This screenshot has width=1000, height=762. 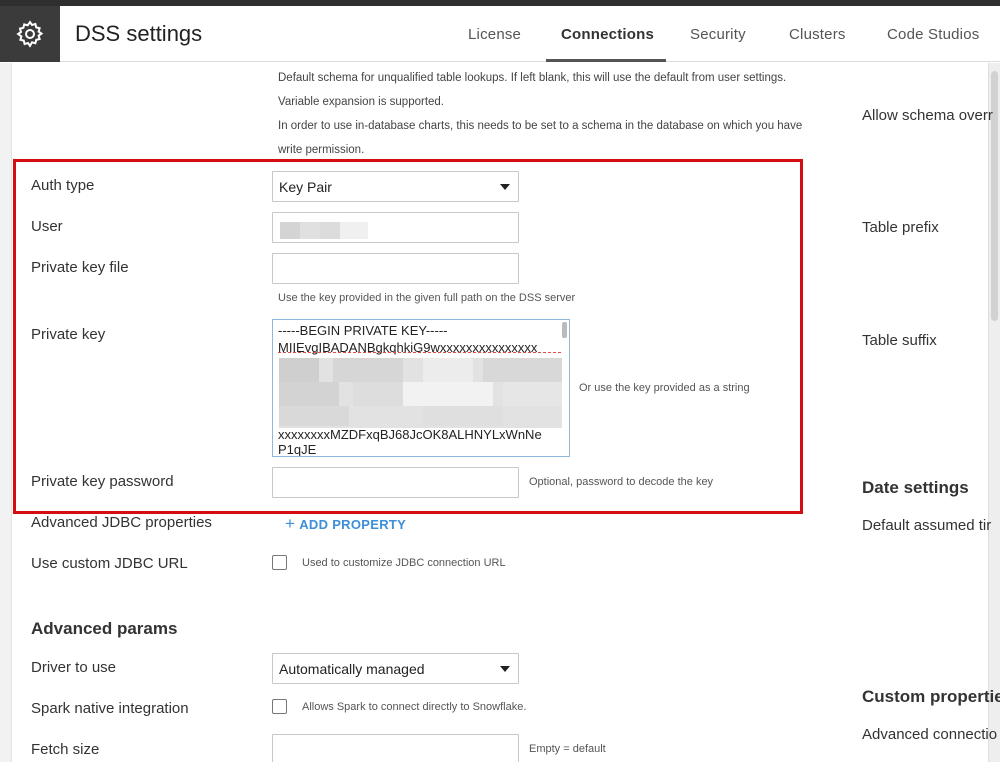 What do you see at coordinates (927, 115) in the screenshot?
I see `allow-schema-label: Allow schema overr` at bounding box center [927, 115].